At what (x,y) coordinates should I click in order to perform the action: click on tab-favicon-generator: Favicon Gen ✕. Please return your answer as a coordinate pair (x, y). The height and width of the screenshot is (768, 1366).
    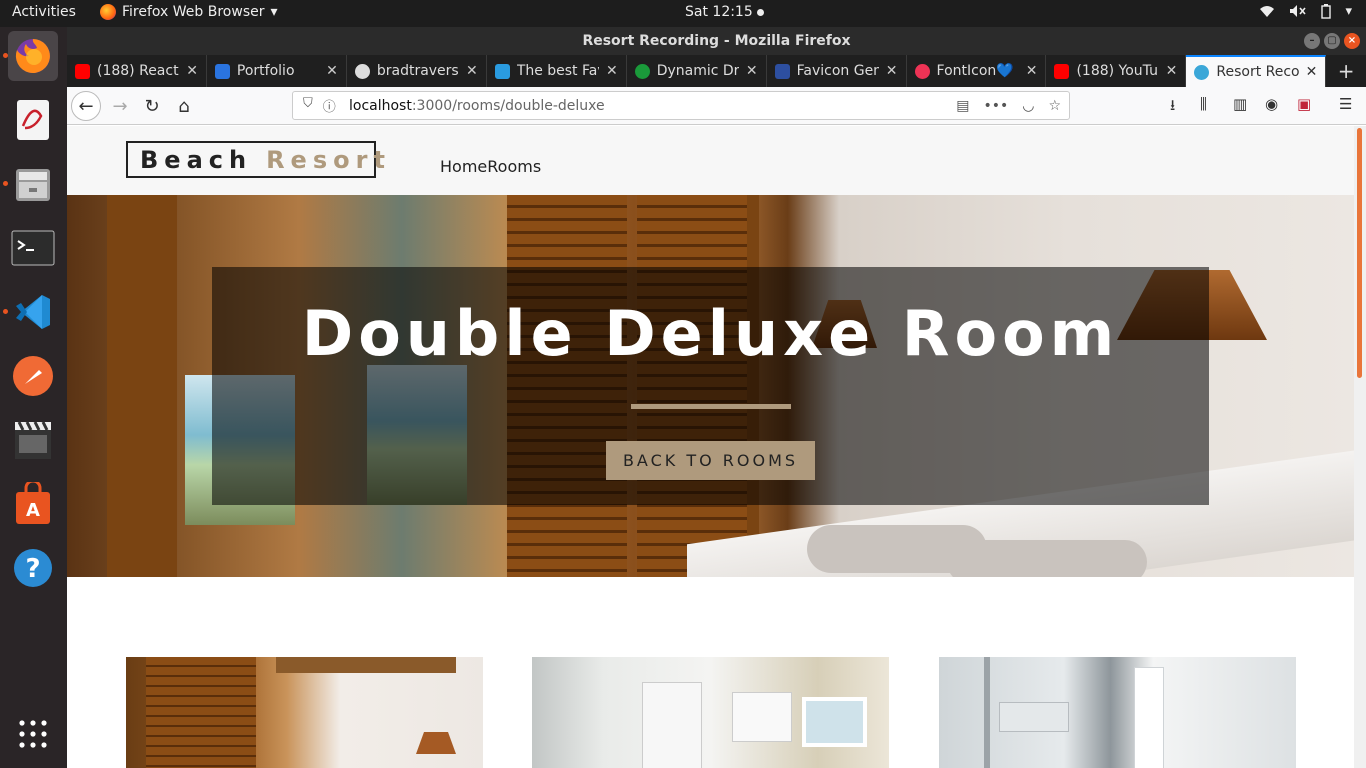
    Looking at the image, I should click on (837, 71).